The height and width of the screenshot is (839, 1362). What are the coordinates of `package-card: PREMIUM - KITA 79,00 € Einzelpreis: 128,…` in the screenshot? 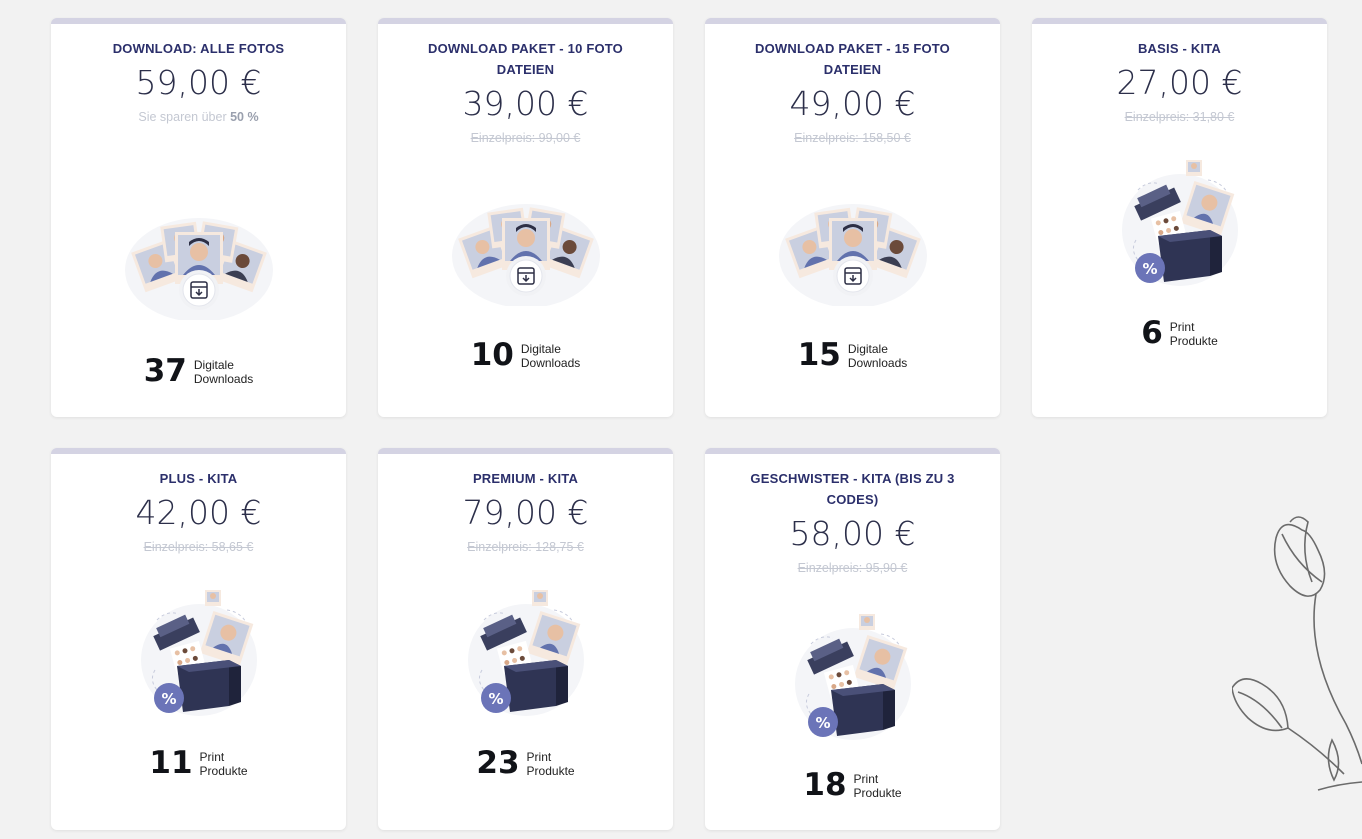 It's located at (525, 639).